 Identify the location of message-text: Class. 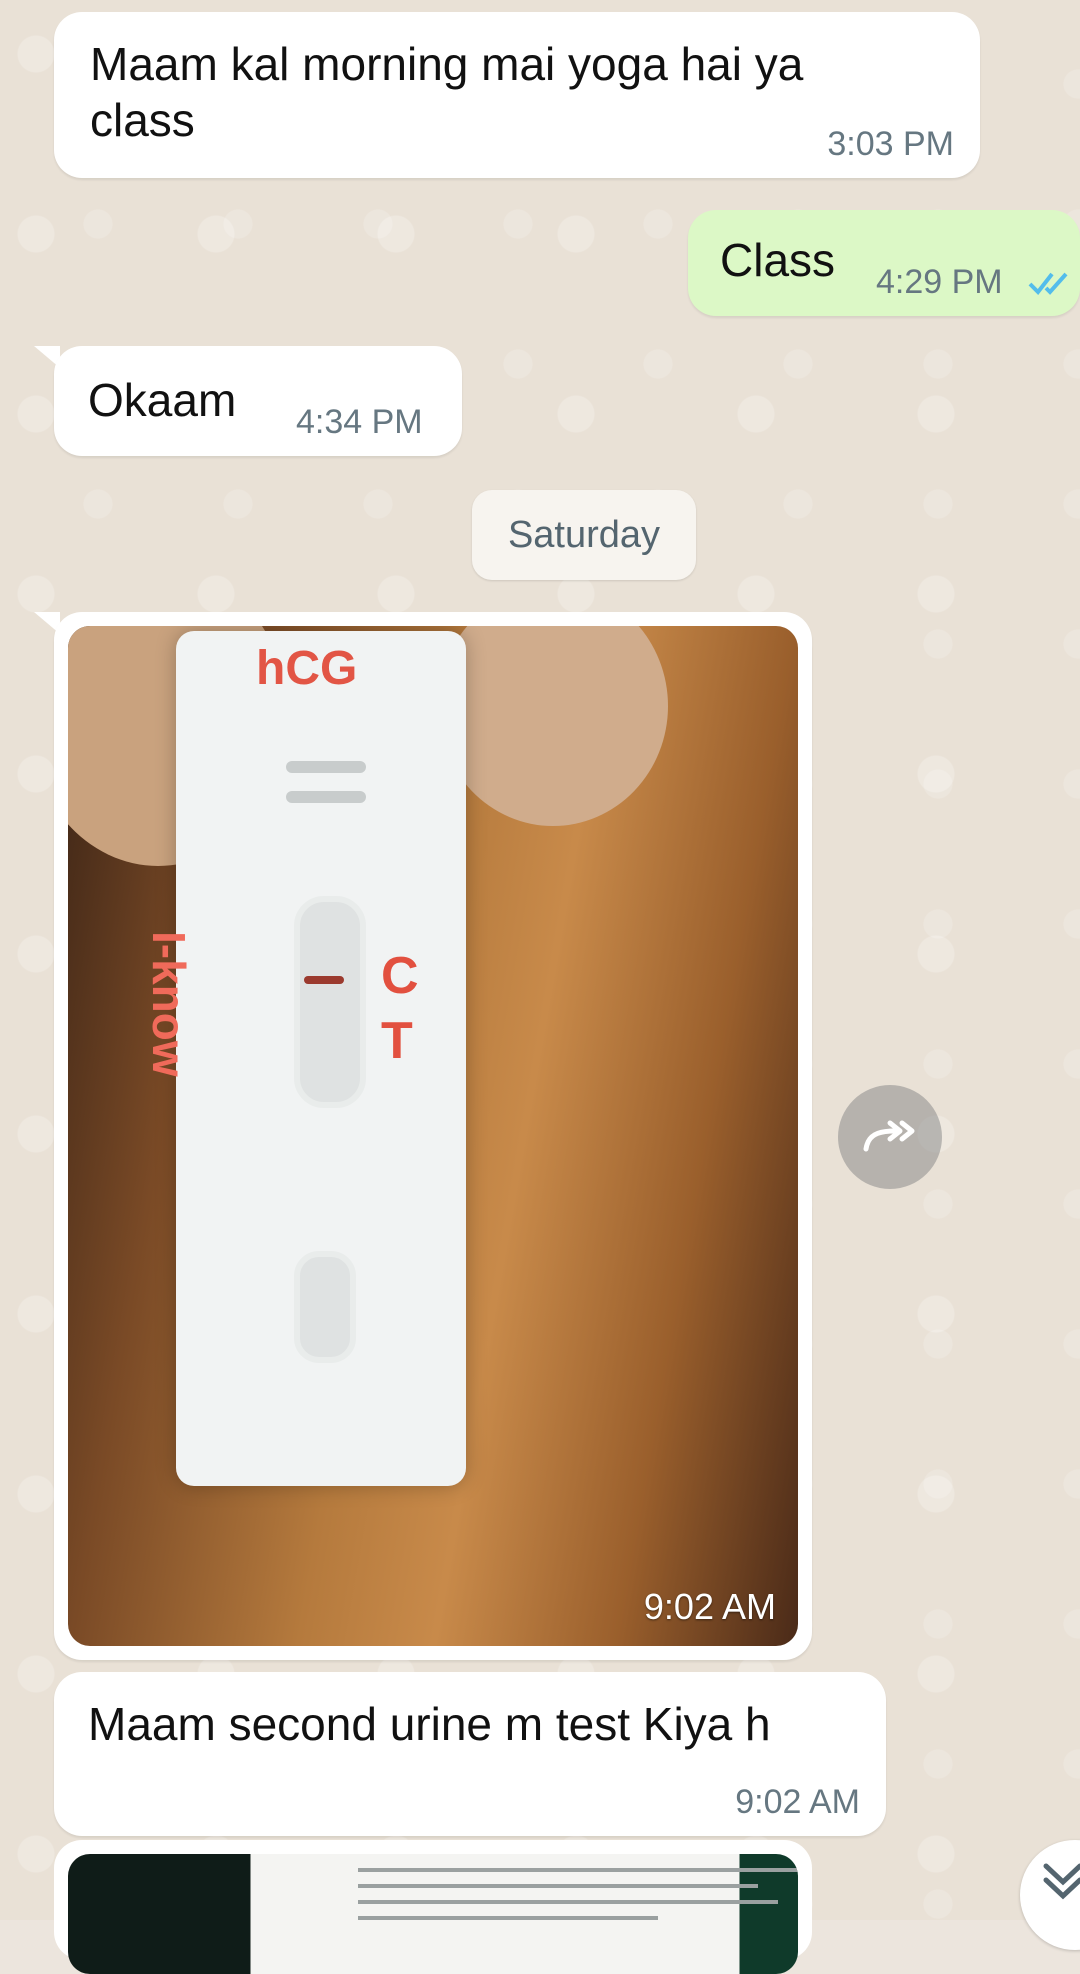
(778, 260).